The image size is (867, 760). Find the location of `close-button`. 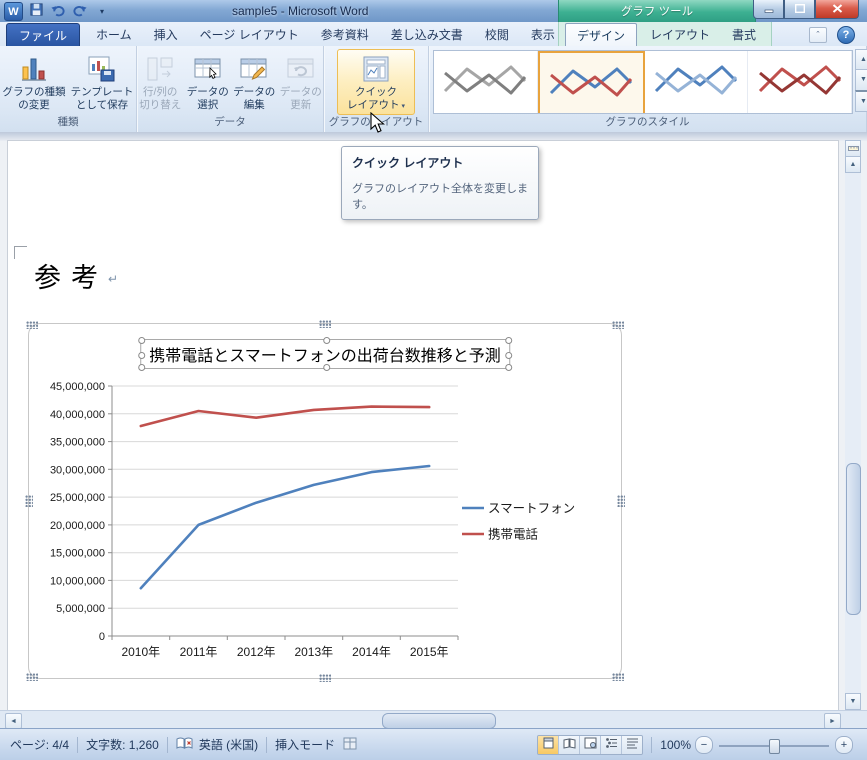

close-button is located at coordinates (837, 9).